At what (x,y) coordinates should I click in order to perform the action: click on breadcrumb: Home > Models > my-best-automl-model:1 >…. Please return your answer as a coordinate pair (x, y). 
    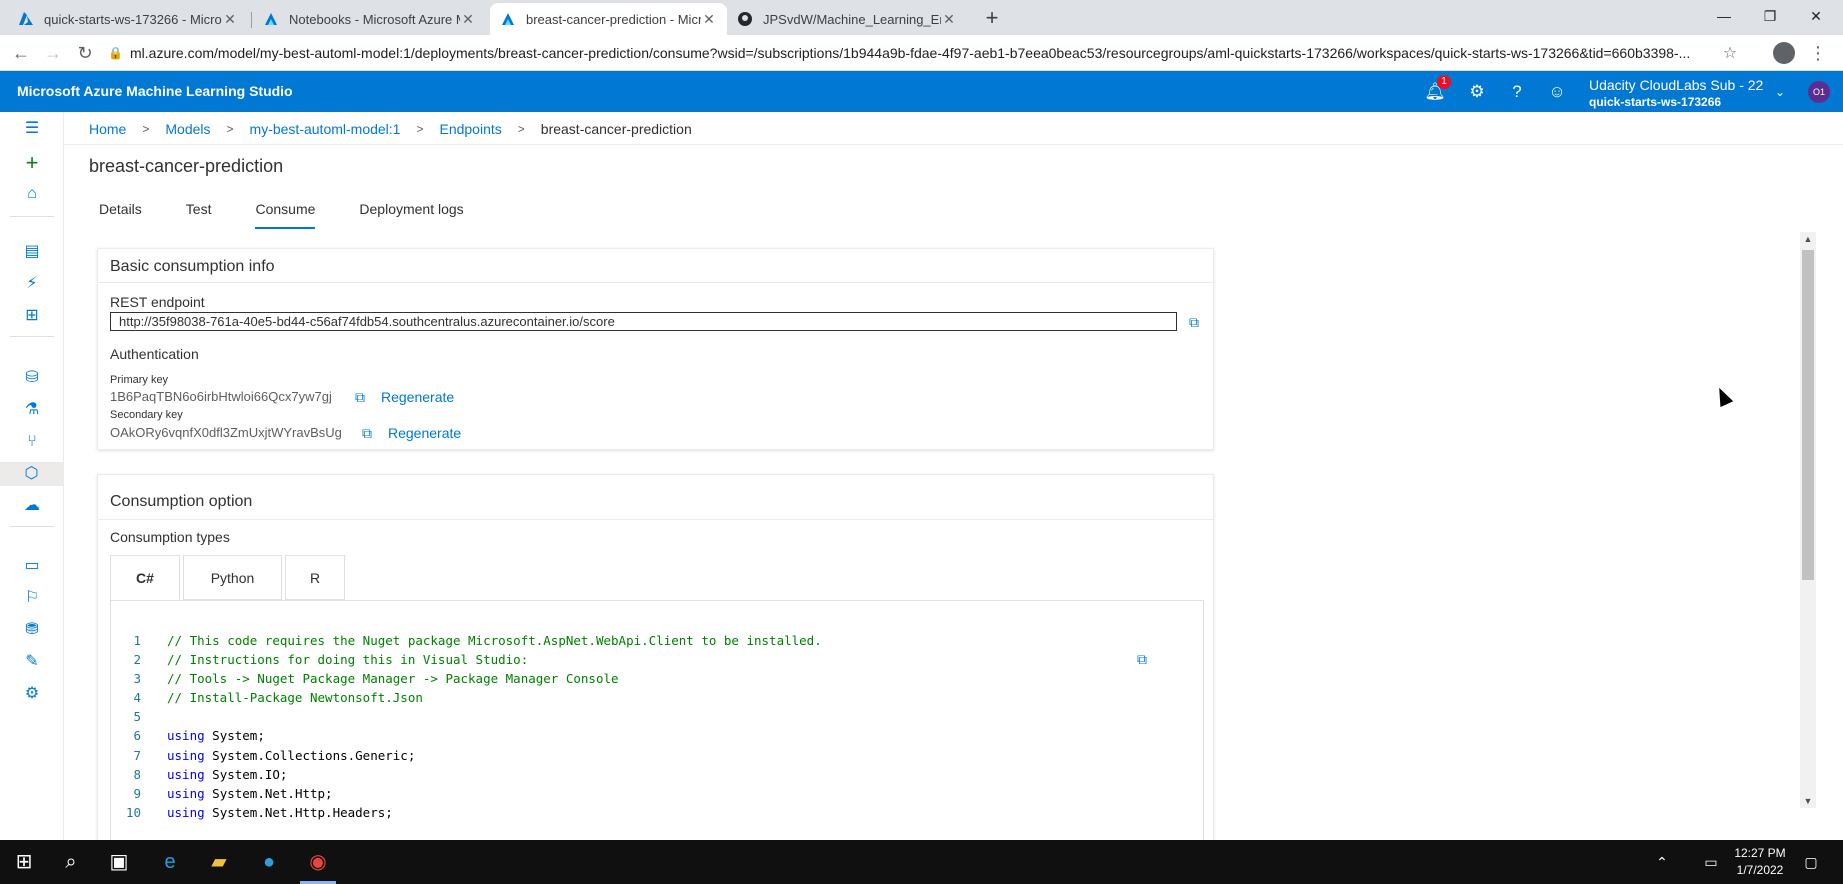
    Looking at the image, I should click on (390, 129).